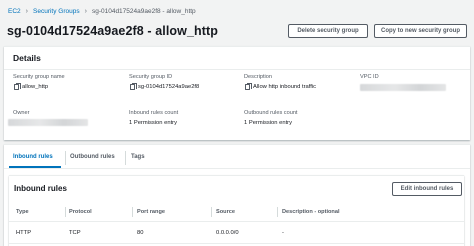 This screenshot has width=474, height=246. Describe the element at coordinates (153, 123) in the screenshot. I see `inbound-rules-count-value: 1 Permission entry` at that location.